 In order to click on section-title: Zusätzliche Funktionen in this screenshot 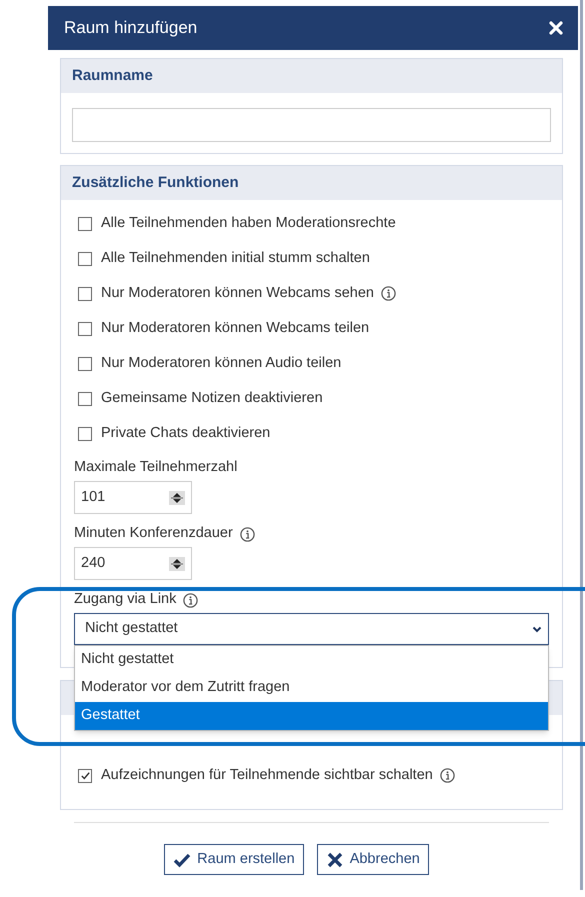, I will do `click(155, 182)`.